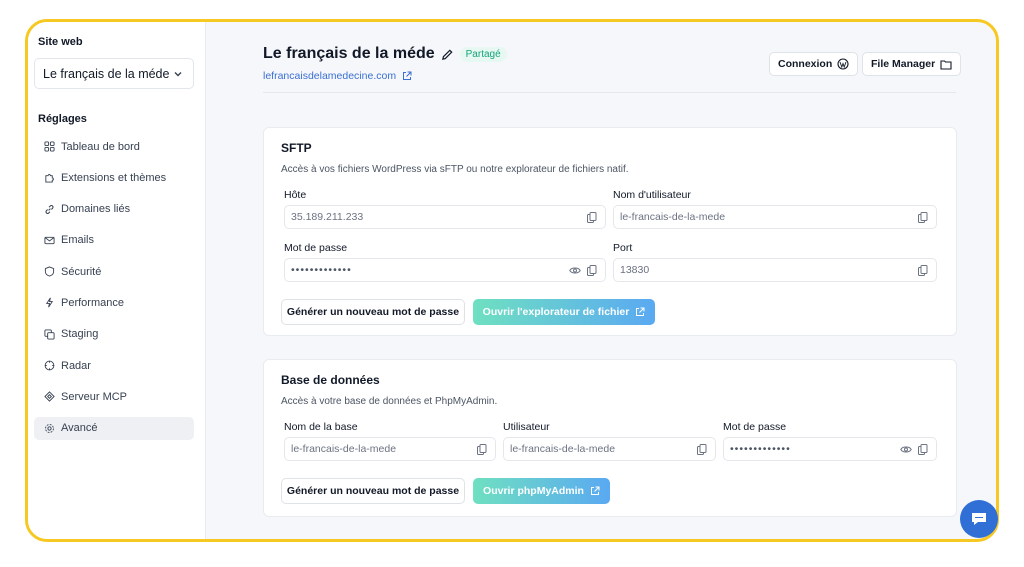 The width and height of the screenshot is (1024, 567). I want to click on open-file-explorer-label: Ouvrir l'explorateur de fichier, so click(556, 312).